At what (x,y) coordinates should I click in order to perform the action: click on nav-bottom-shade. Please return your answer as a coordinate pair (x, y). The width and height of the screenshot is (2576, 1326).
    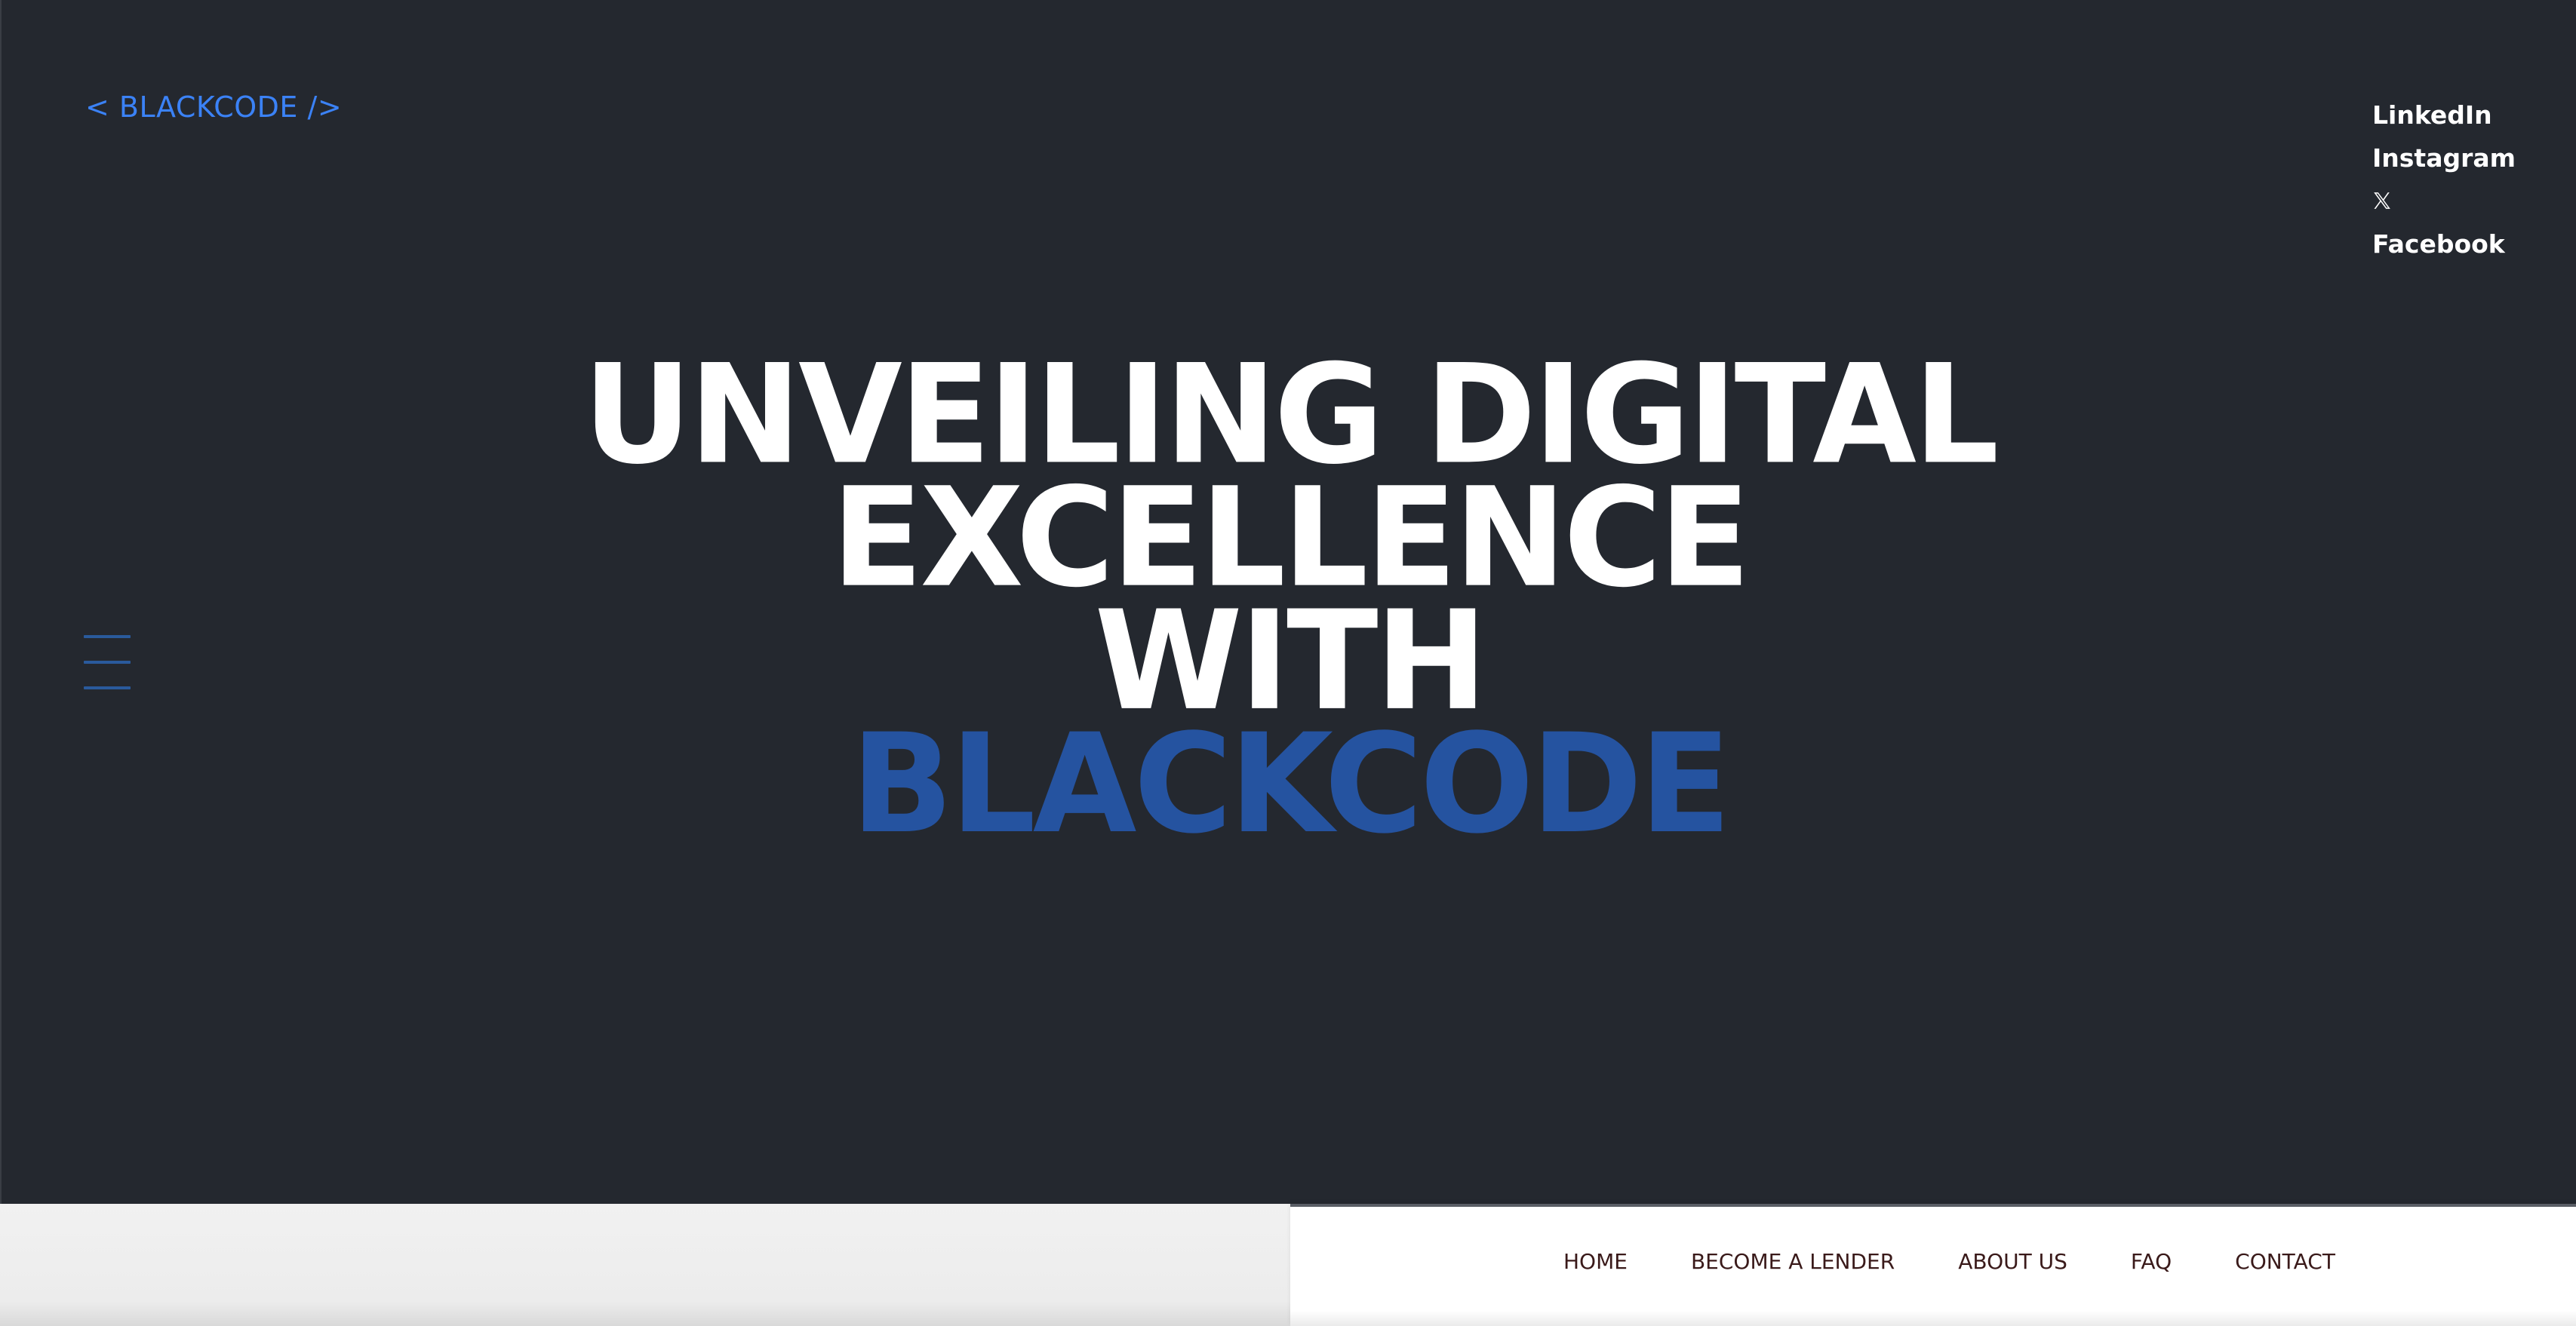
    Looking at the image, I should click on (1933, 1318).